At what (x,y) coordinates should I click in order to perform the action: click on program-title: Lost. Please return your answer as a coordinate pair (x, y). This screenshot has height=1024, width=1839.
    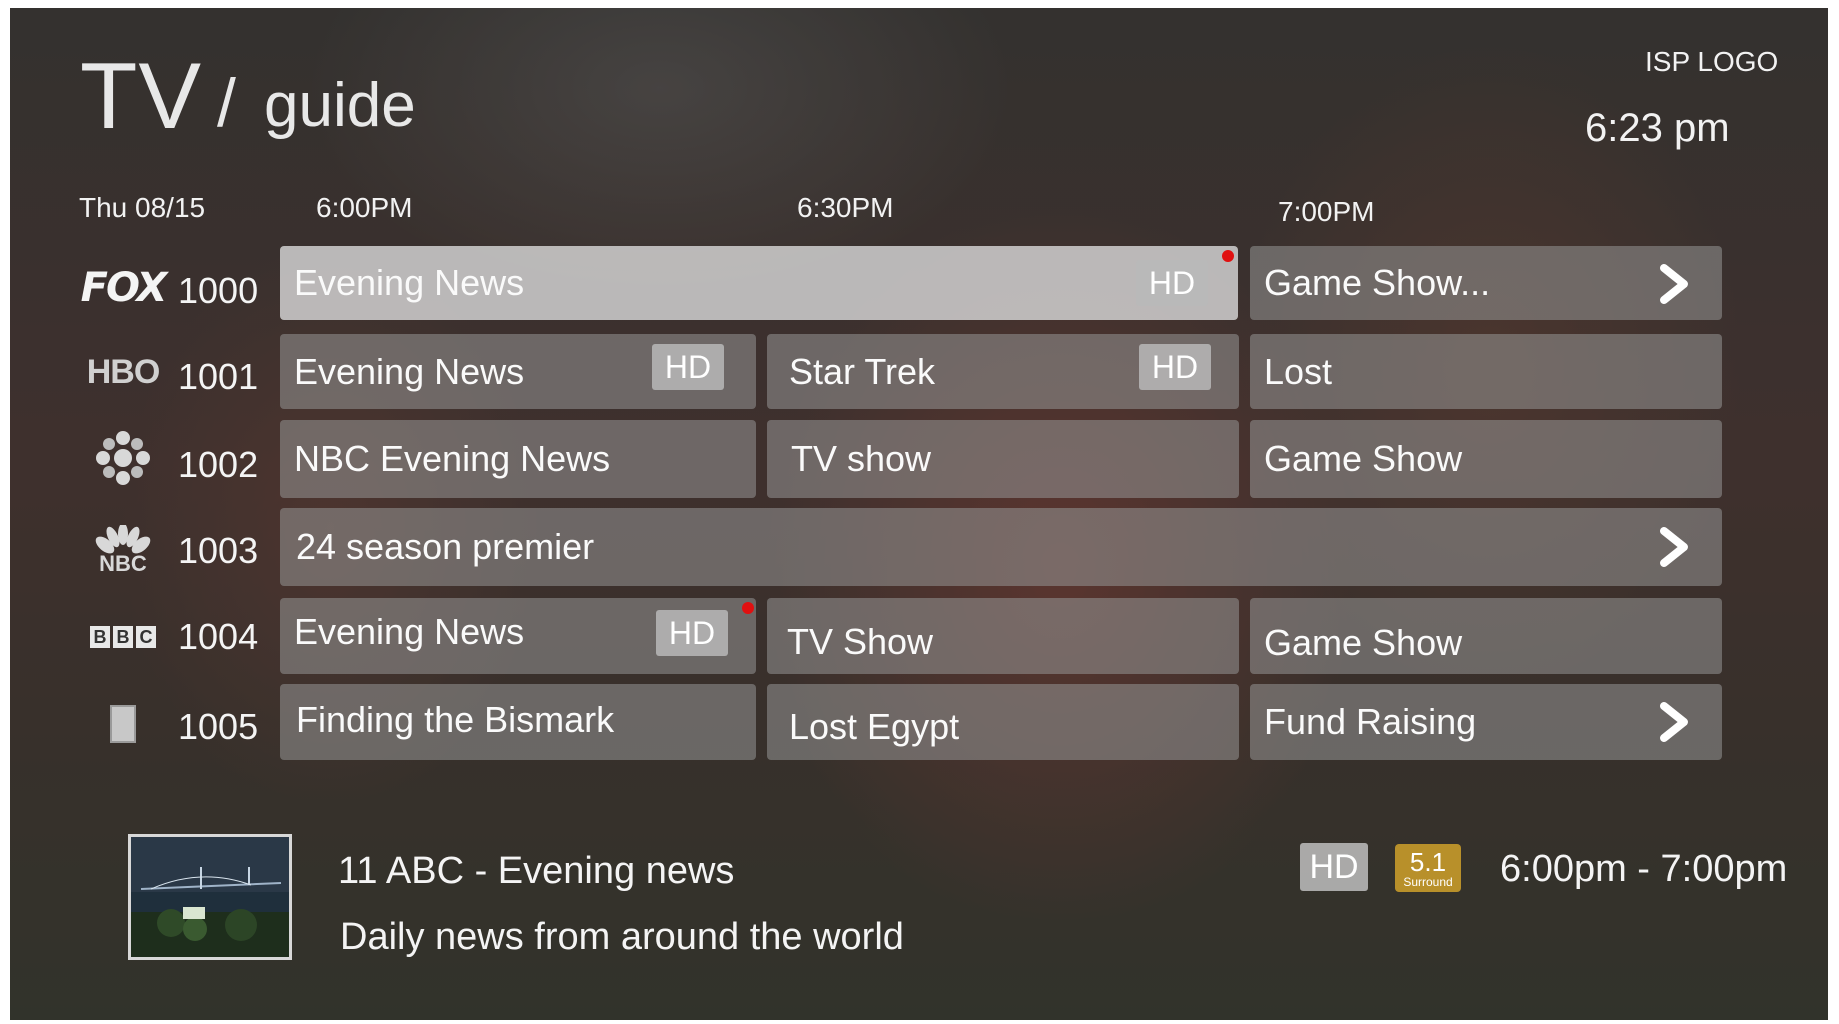
    Looking at the image, I should click on (1298, 371).